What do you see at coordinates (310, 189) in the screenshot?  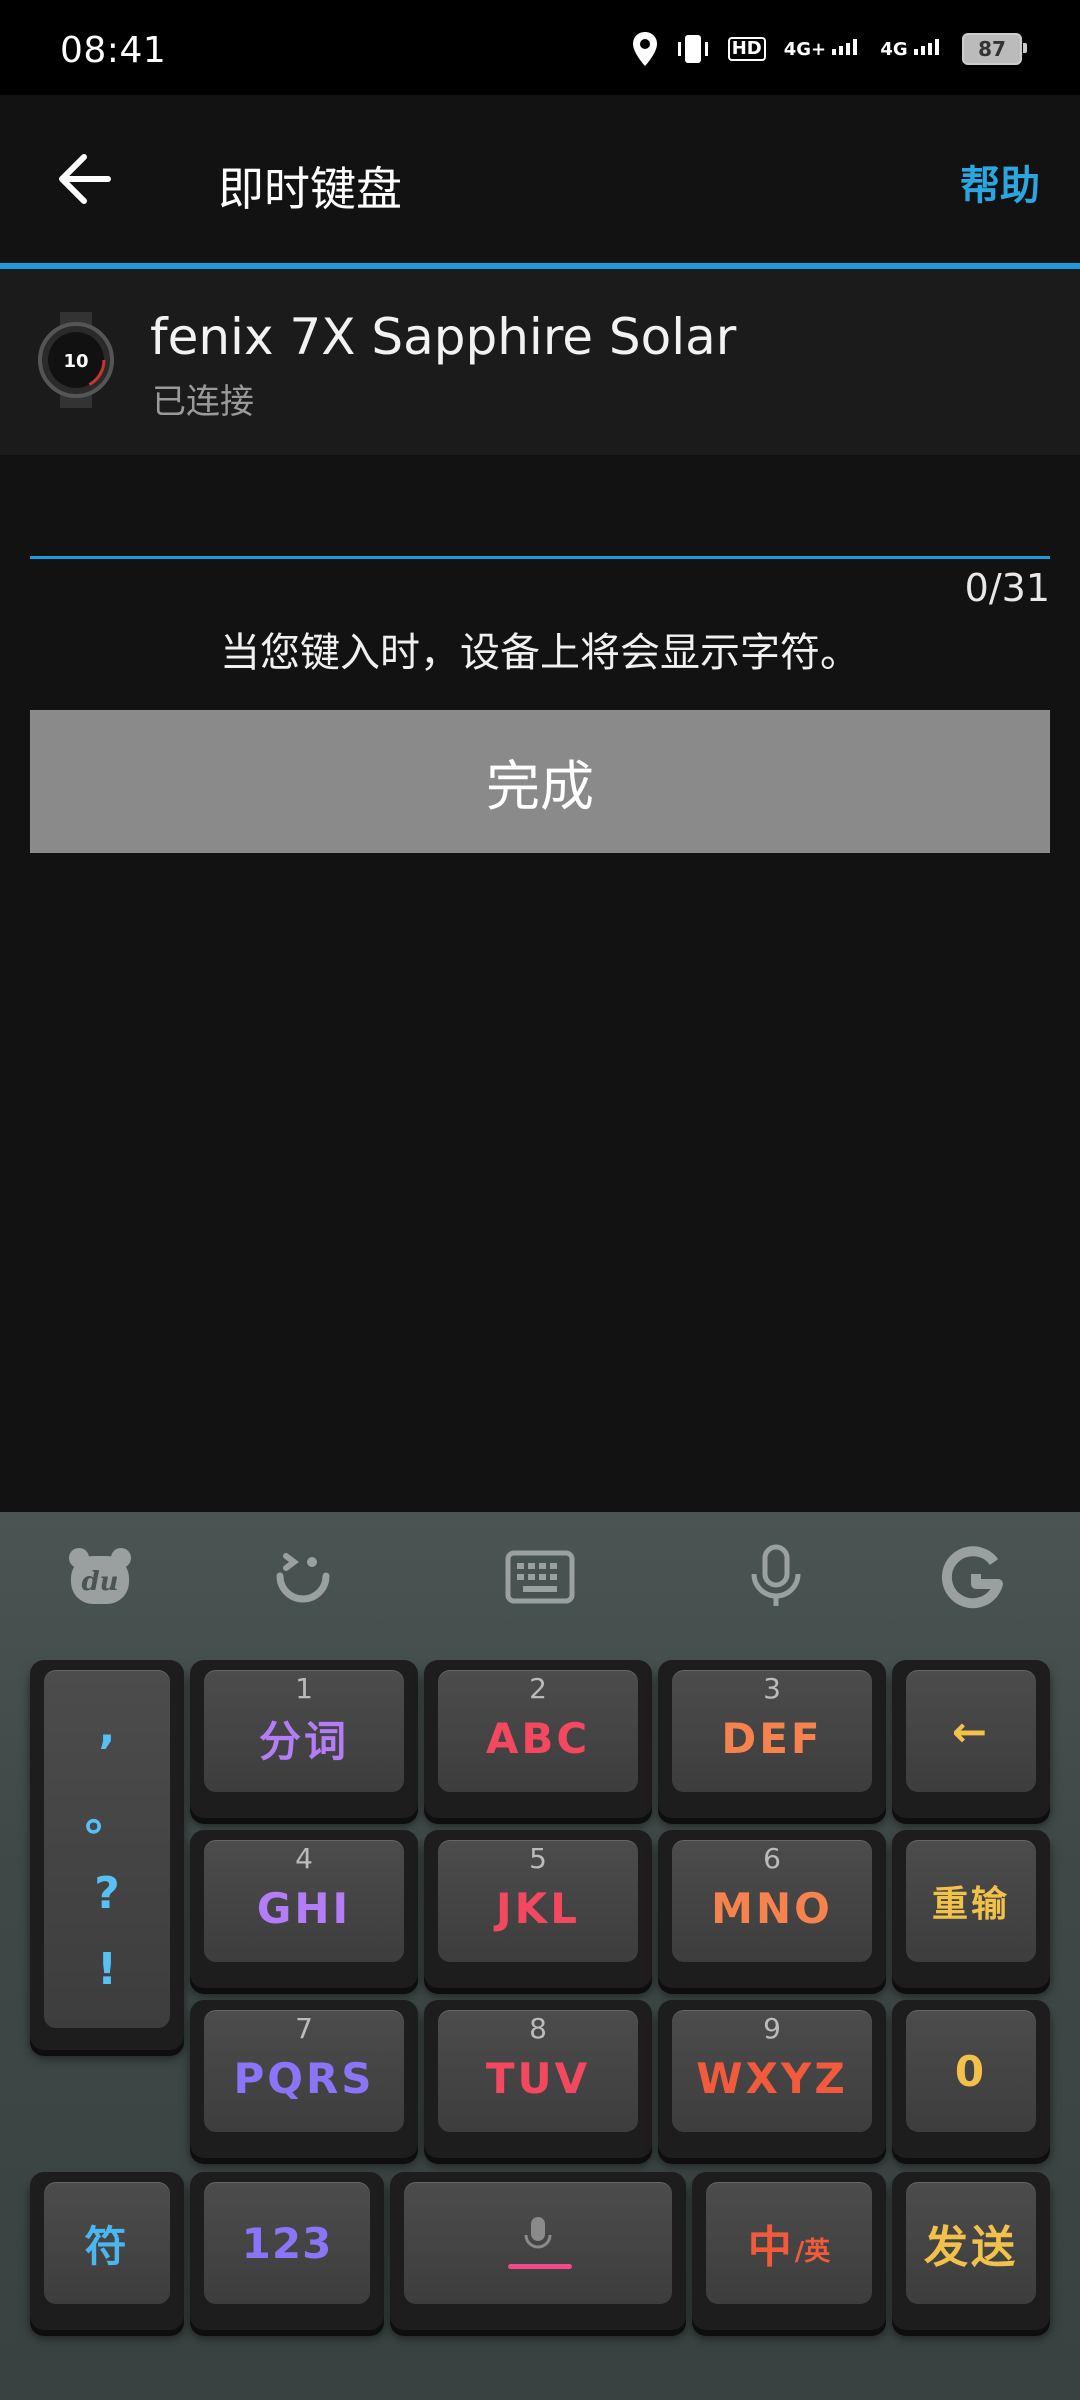 I see `page-title: 即时键盘` at bounding box center [310, 189].